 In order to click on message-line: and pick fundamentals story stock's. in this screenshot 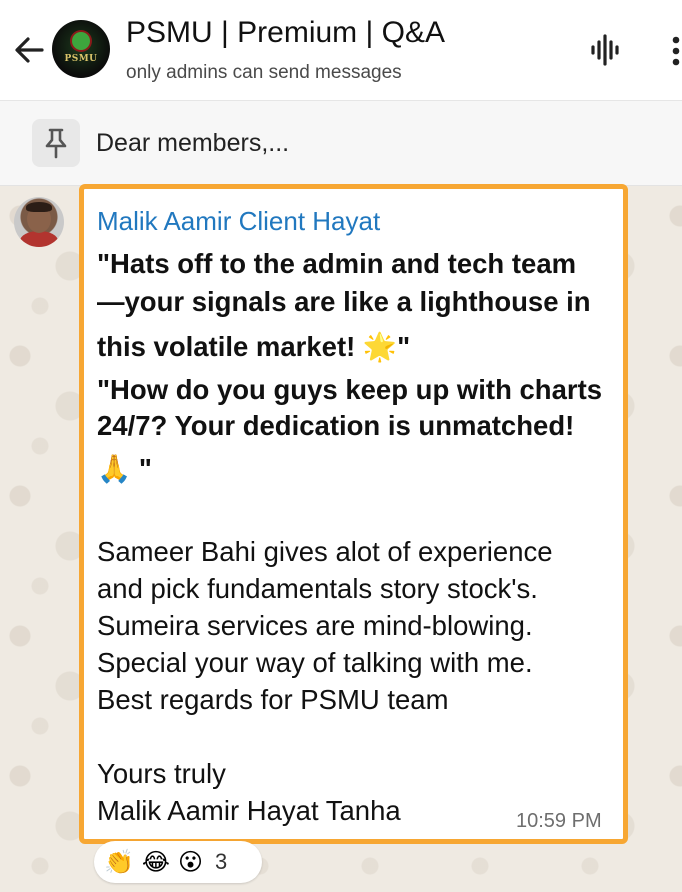, I will do `click(317, 588)`.